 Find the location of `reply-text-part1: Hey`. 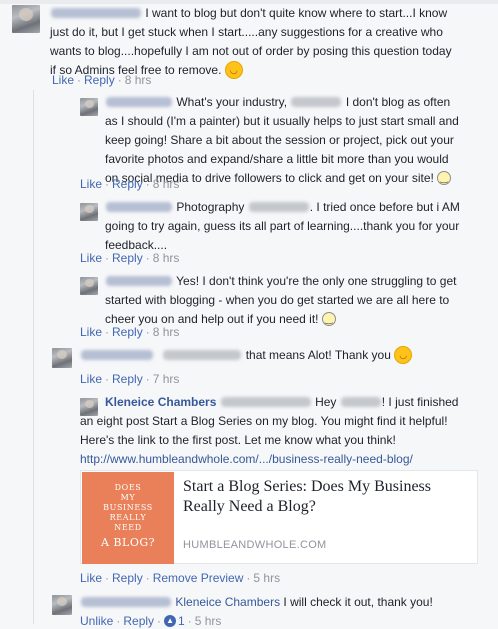

reply-text-part1: Hey is located at coordinates (326, 402).